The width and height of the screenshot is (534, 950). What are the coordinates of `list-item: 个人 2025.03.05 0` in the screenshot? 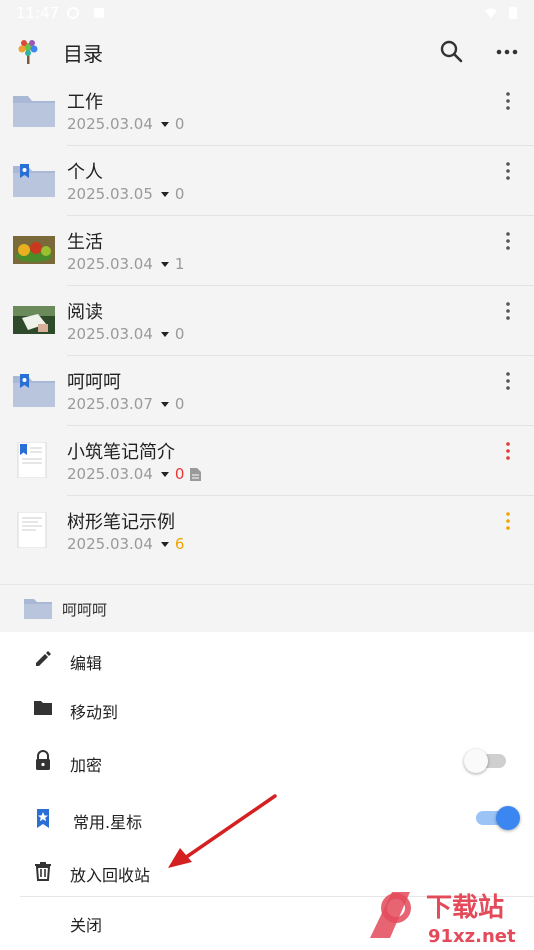 It's located at (267, 181).